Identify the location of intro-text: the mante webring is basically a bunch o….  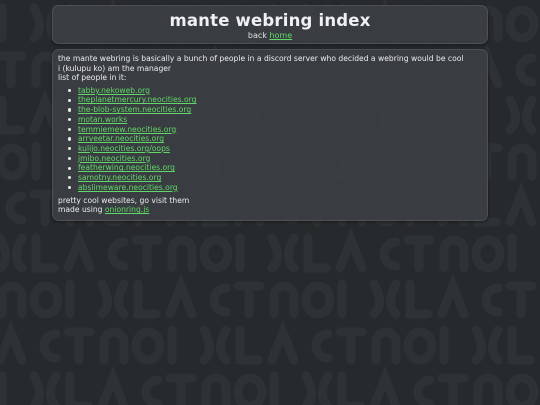
(261, 58).